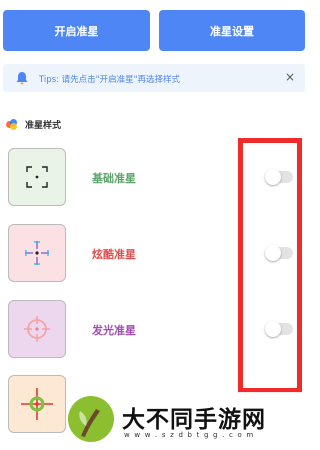 This screenshot has height=450, width=320. I want to click on toggle-highlight-box, so click(270, 265).